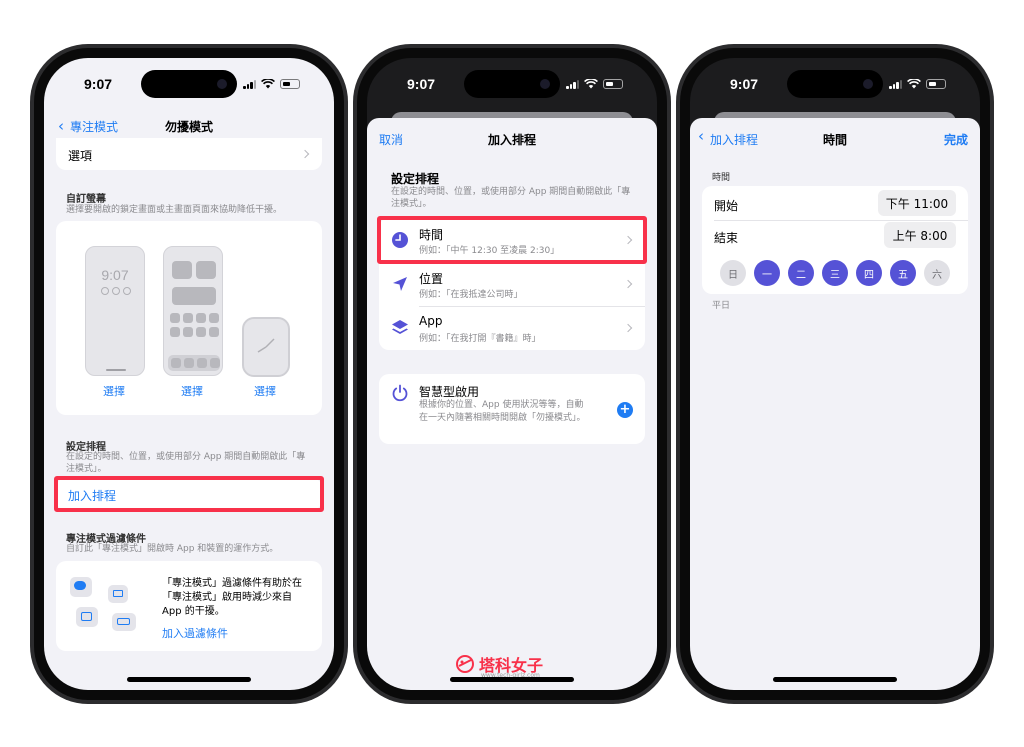 The image size is (1024, 747). I want to click on add-filter-button: 加入過濾條件, so click(195, 633).